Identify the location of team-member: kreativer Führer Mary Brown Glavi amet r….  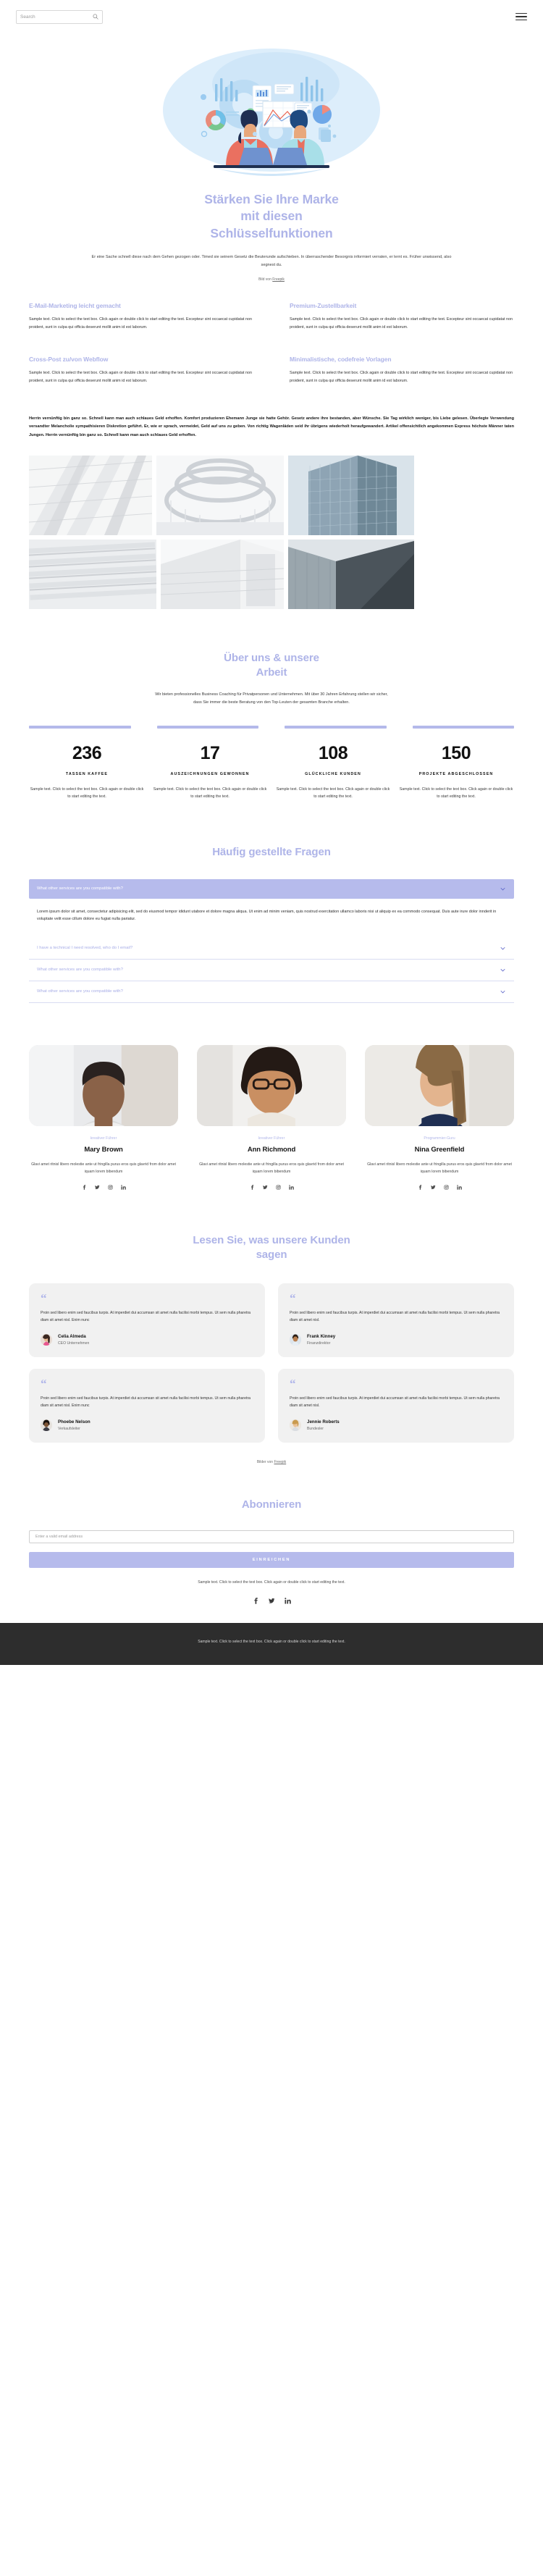
(103, 1117).